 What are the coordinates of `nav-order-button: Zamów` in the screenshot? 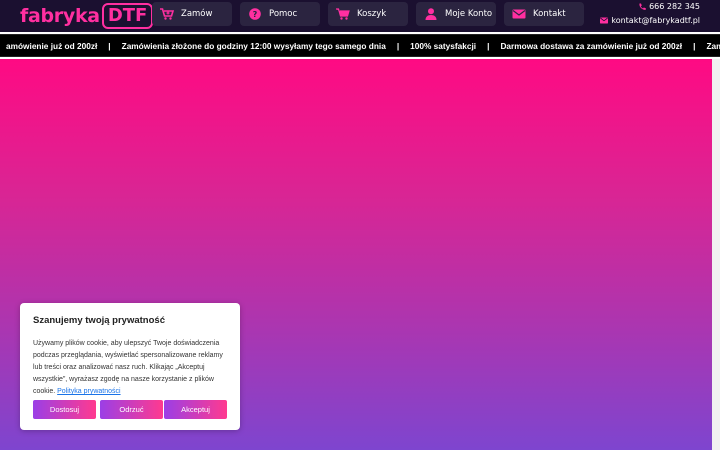 It's located at (192, 14).